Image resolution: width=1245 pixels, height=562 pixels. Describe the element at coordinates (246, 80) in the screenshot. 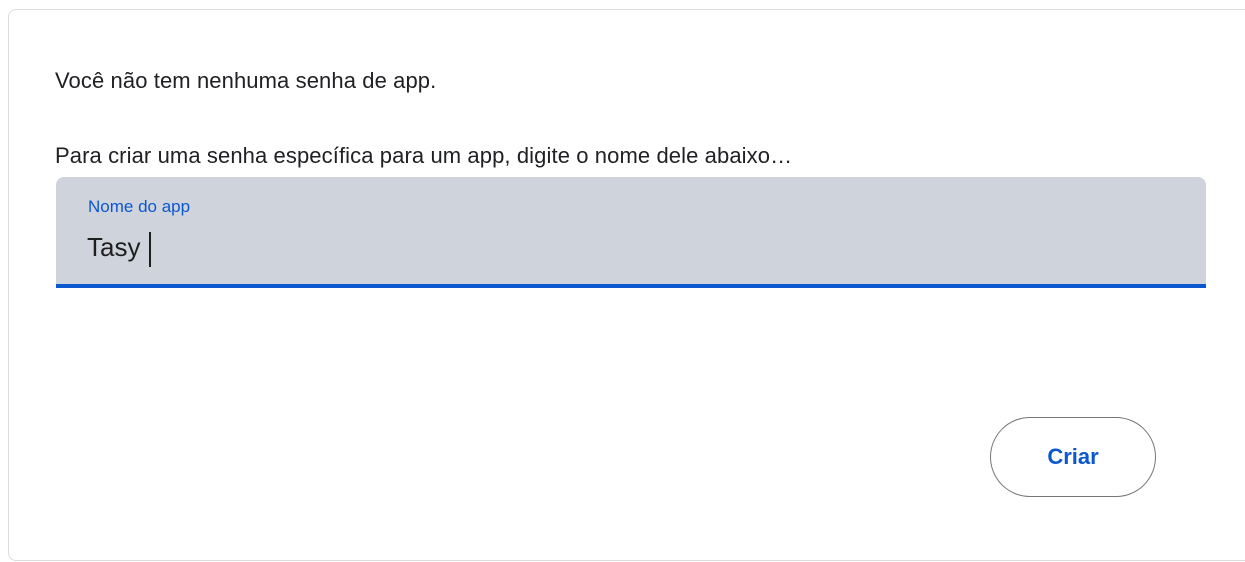

I see `no-app-passwords-message: Você não tem nenhuma senha de app.` at that location.